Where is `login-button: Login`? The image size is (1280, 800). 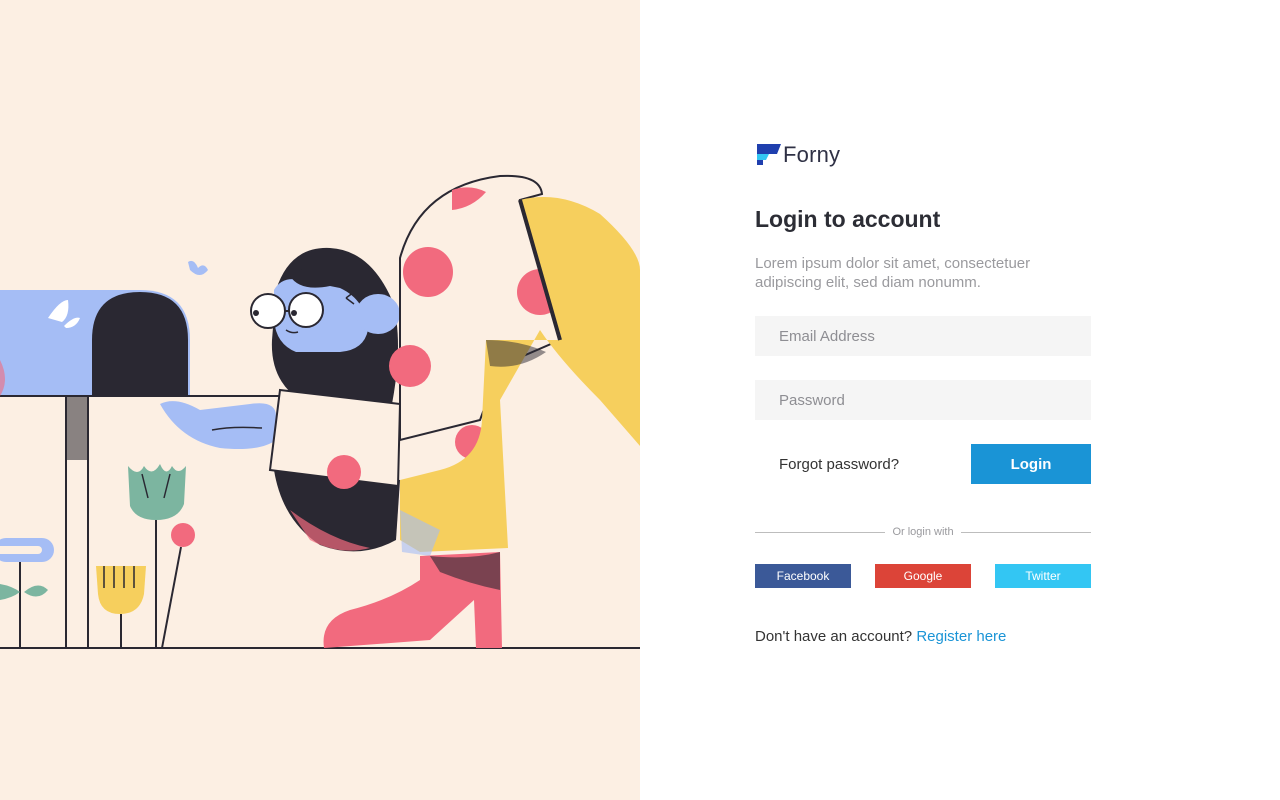
login-button: Login is located at coordinates (1031, 464).